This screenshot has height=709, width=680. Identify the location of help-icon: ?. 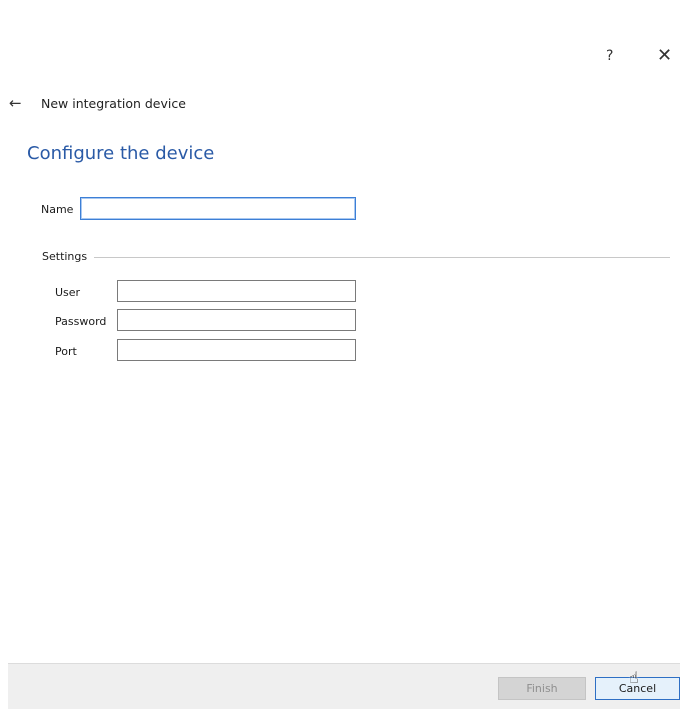
(609, 56).